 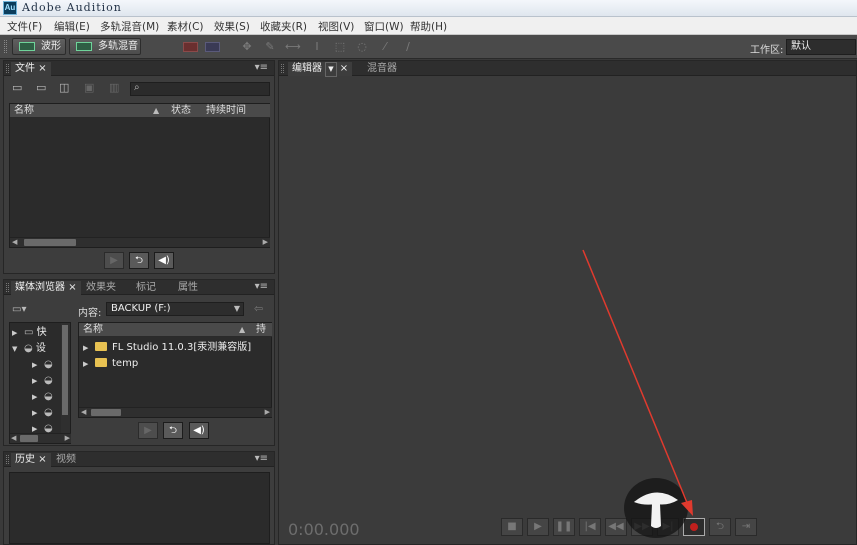 What do you see at coordinates (382, 69) in the screenshot?
I see `tab-mixer: 混音器` at bounding box center [382, 69].